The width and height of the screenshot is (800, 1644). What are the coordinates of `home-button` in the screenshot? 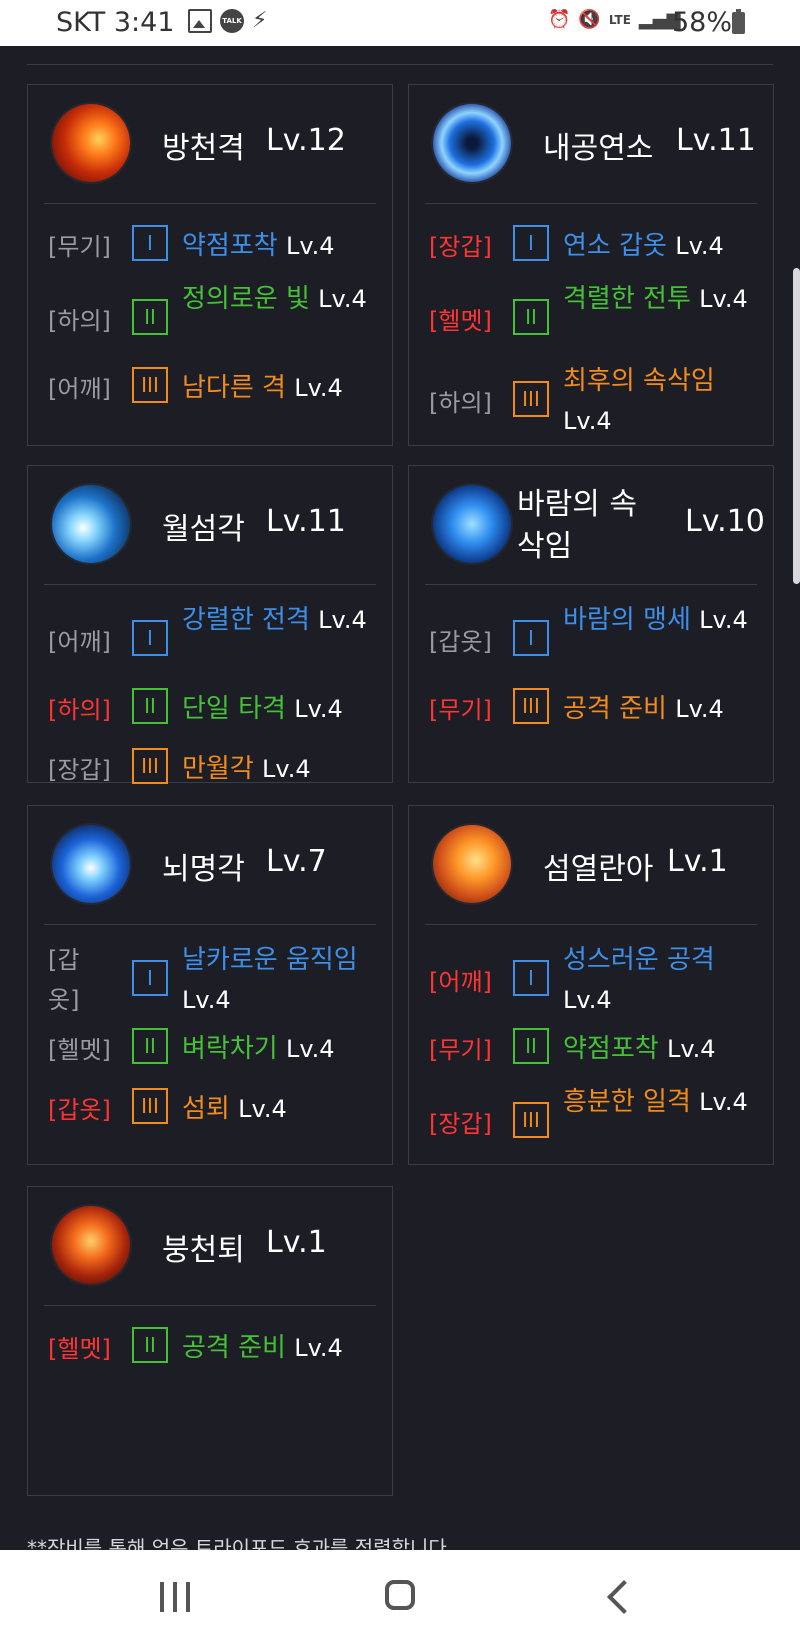 It's located at (400, 1595).